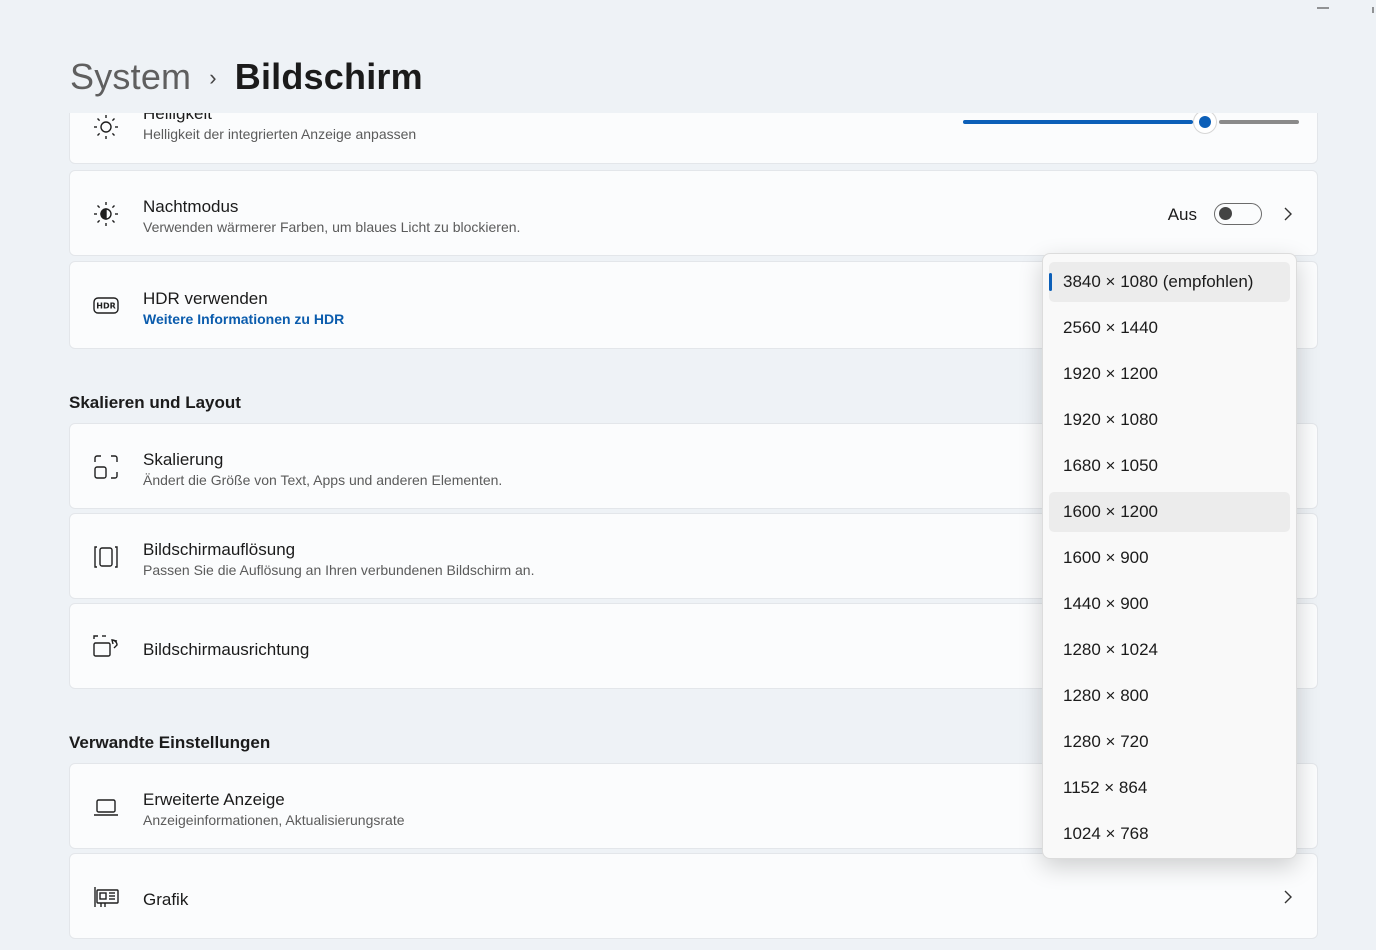 This screenshot has width=1376, height=950. What do you see at coordinates (191, 206) in the screenshot?
I see `night-mode-title: Nachtmodus` at bounding box center [191, 206].